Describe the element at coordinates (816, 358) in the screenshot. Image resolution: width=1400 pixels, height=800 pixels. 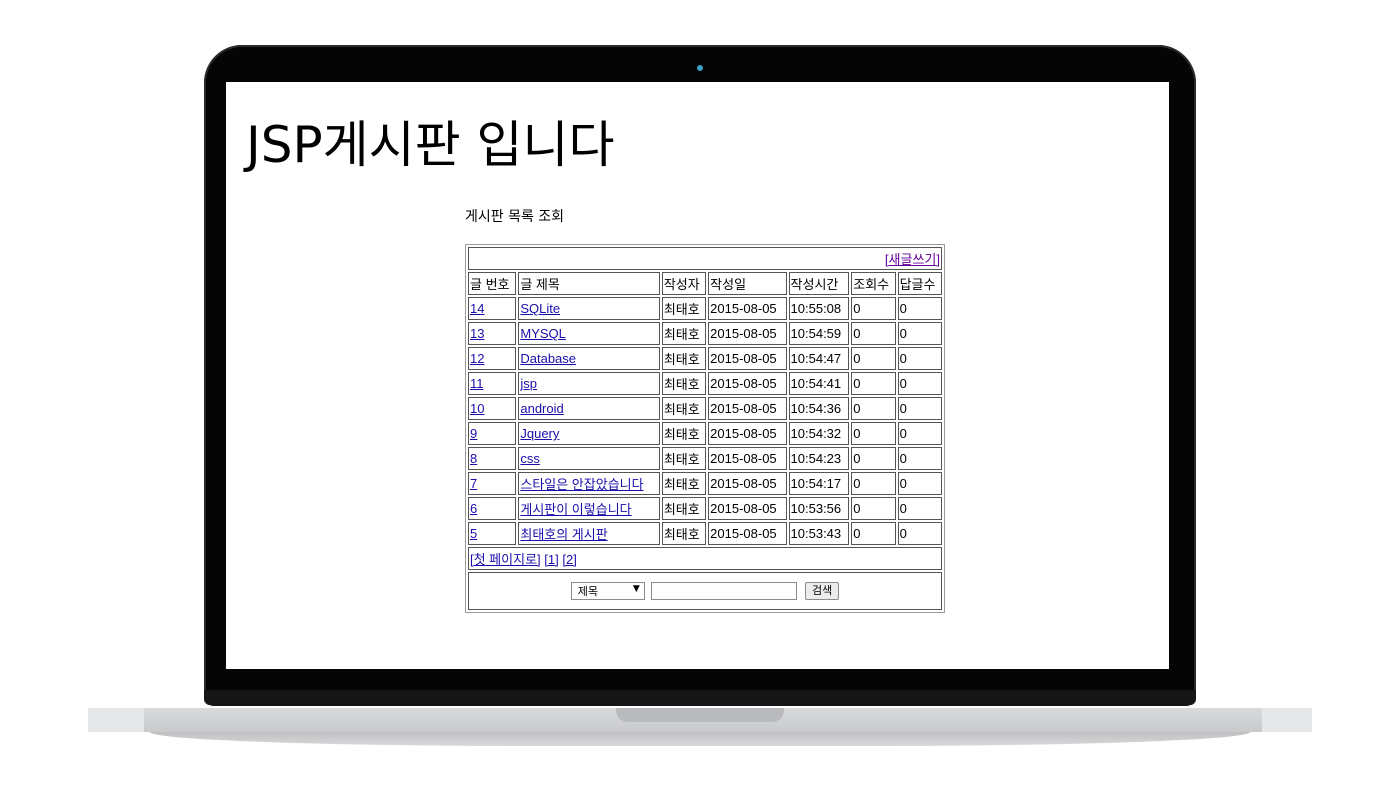
I see `post-time: 10:54:47` at that location.